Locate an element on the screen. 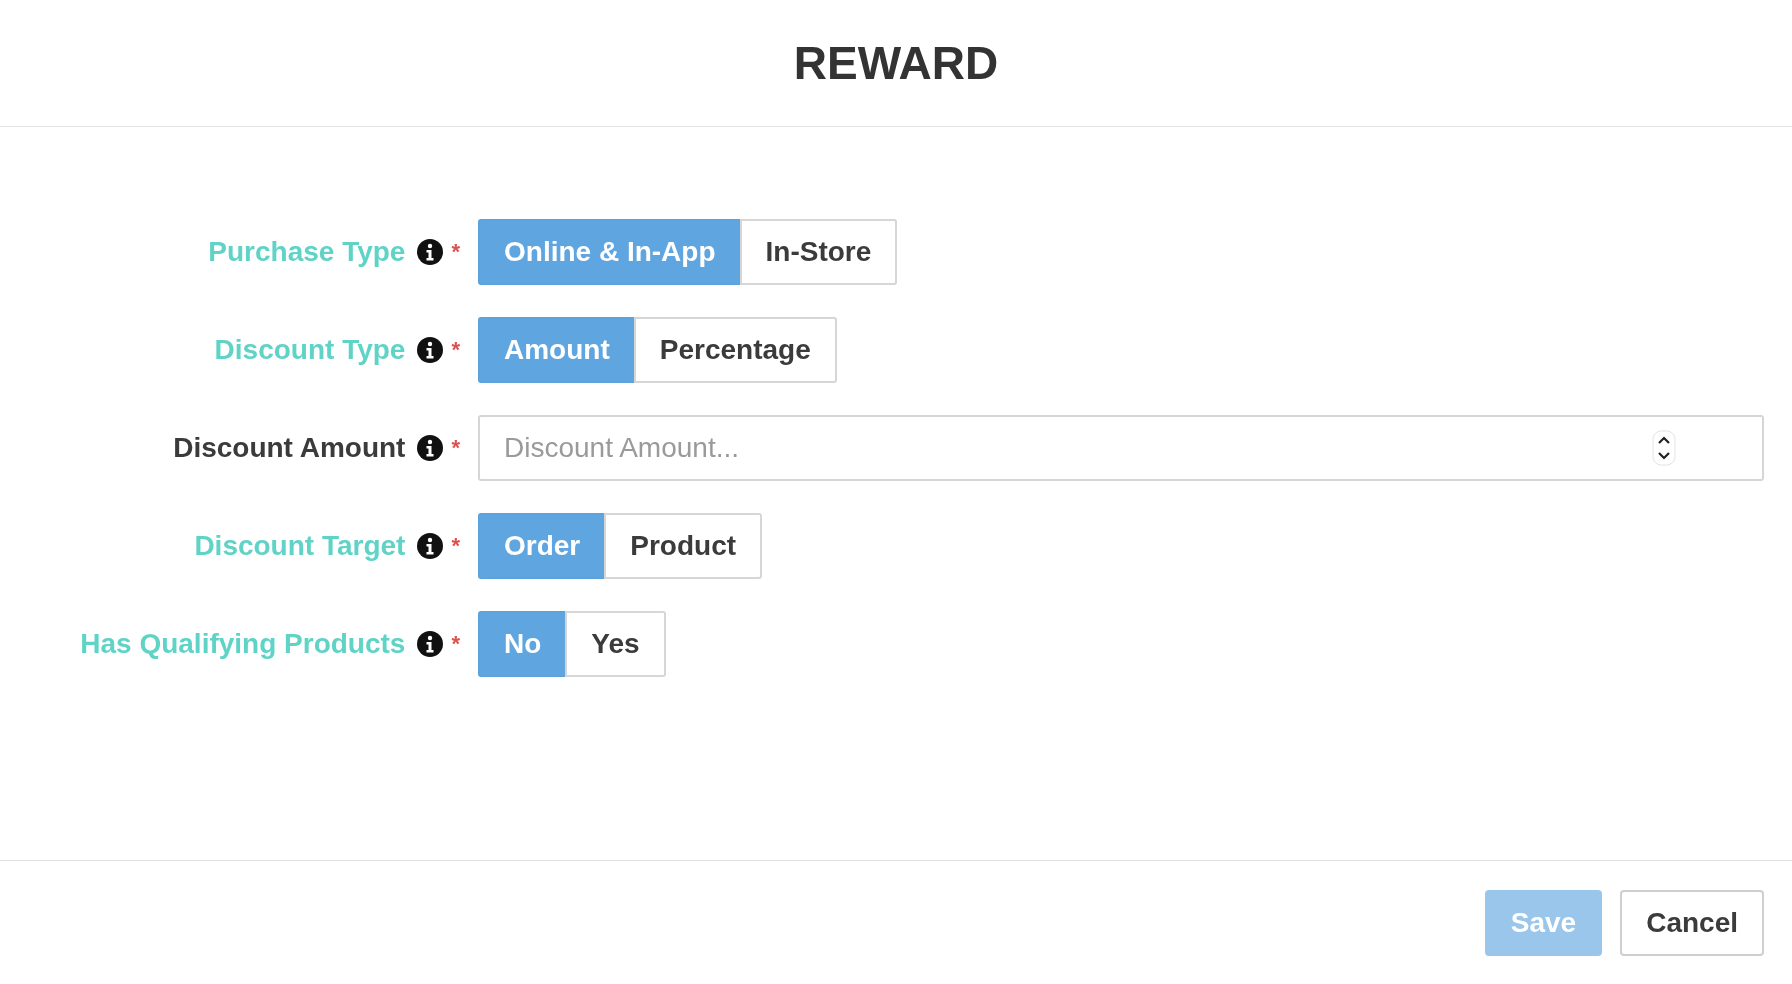 This screenshot has width=1792, height=984. field-label: Has Qualifying Products is located at coordinates (243, 644).